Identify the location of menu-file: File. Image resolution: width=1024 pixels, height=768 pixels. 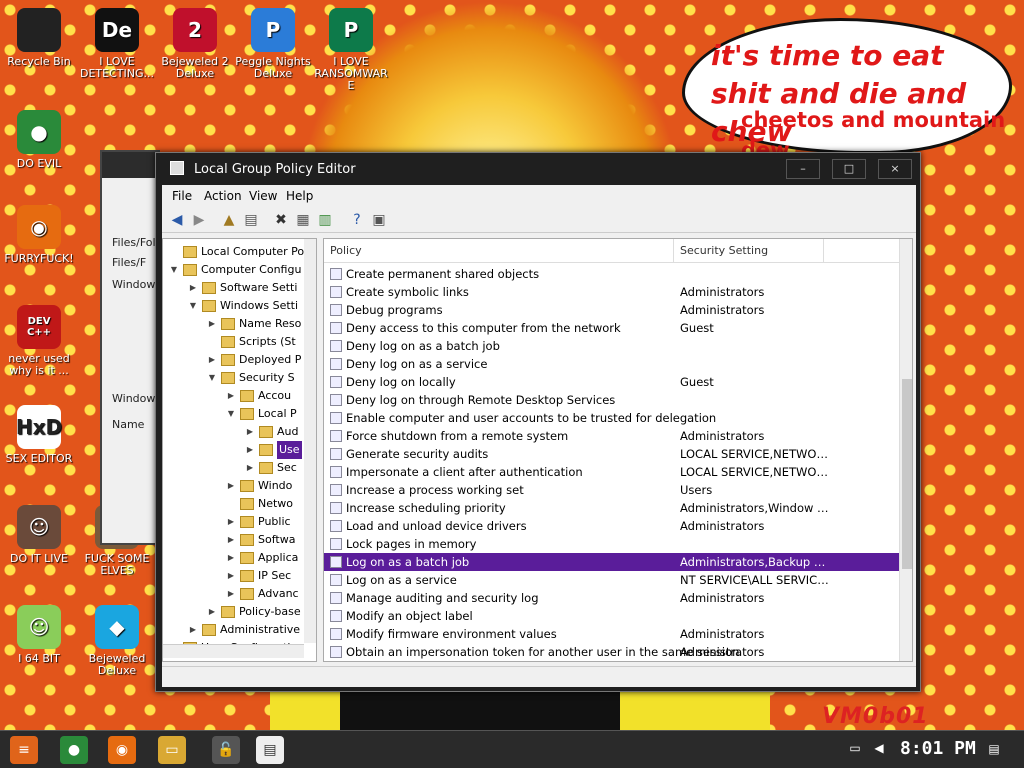
(182, 196).